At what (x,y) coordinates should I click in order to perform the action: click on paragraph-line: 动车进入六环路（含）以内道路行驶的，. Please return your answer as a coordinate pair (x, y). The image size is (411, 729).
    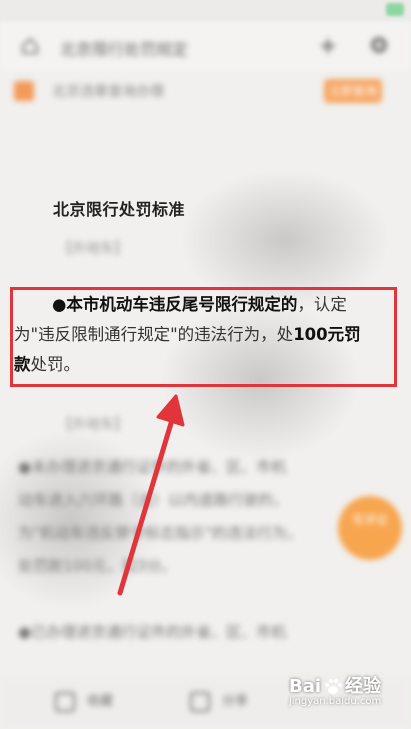
    Looking at the image, I should click on (153, 500).